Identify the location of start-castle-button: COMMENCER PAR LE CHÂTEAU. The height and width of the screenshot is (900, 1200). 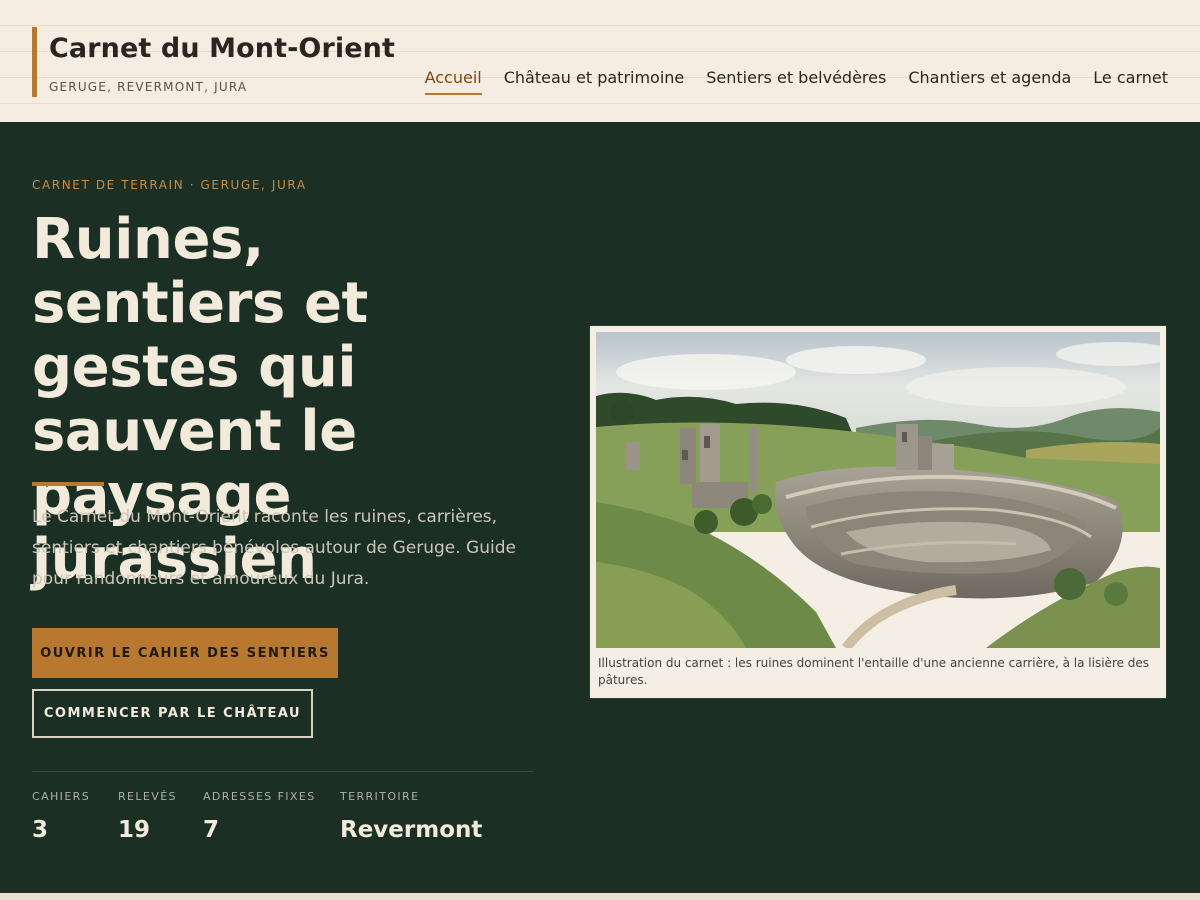
(172, 713).